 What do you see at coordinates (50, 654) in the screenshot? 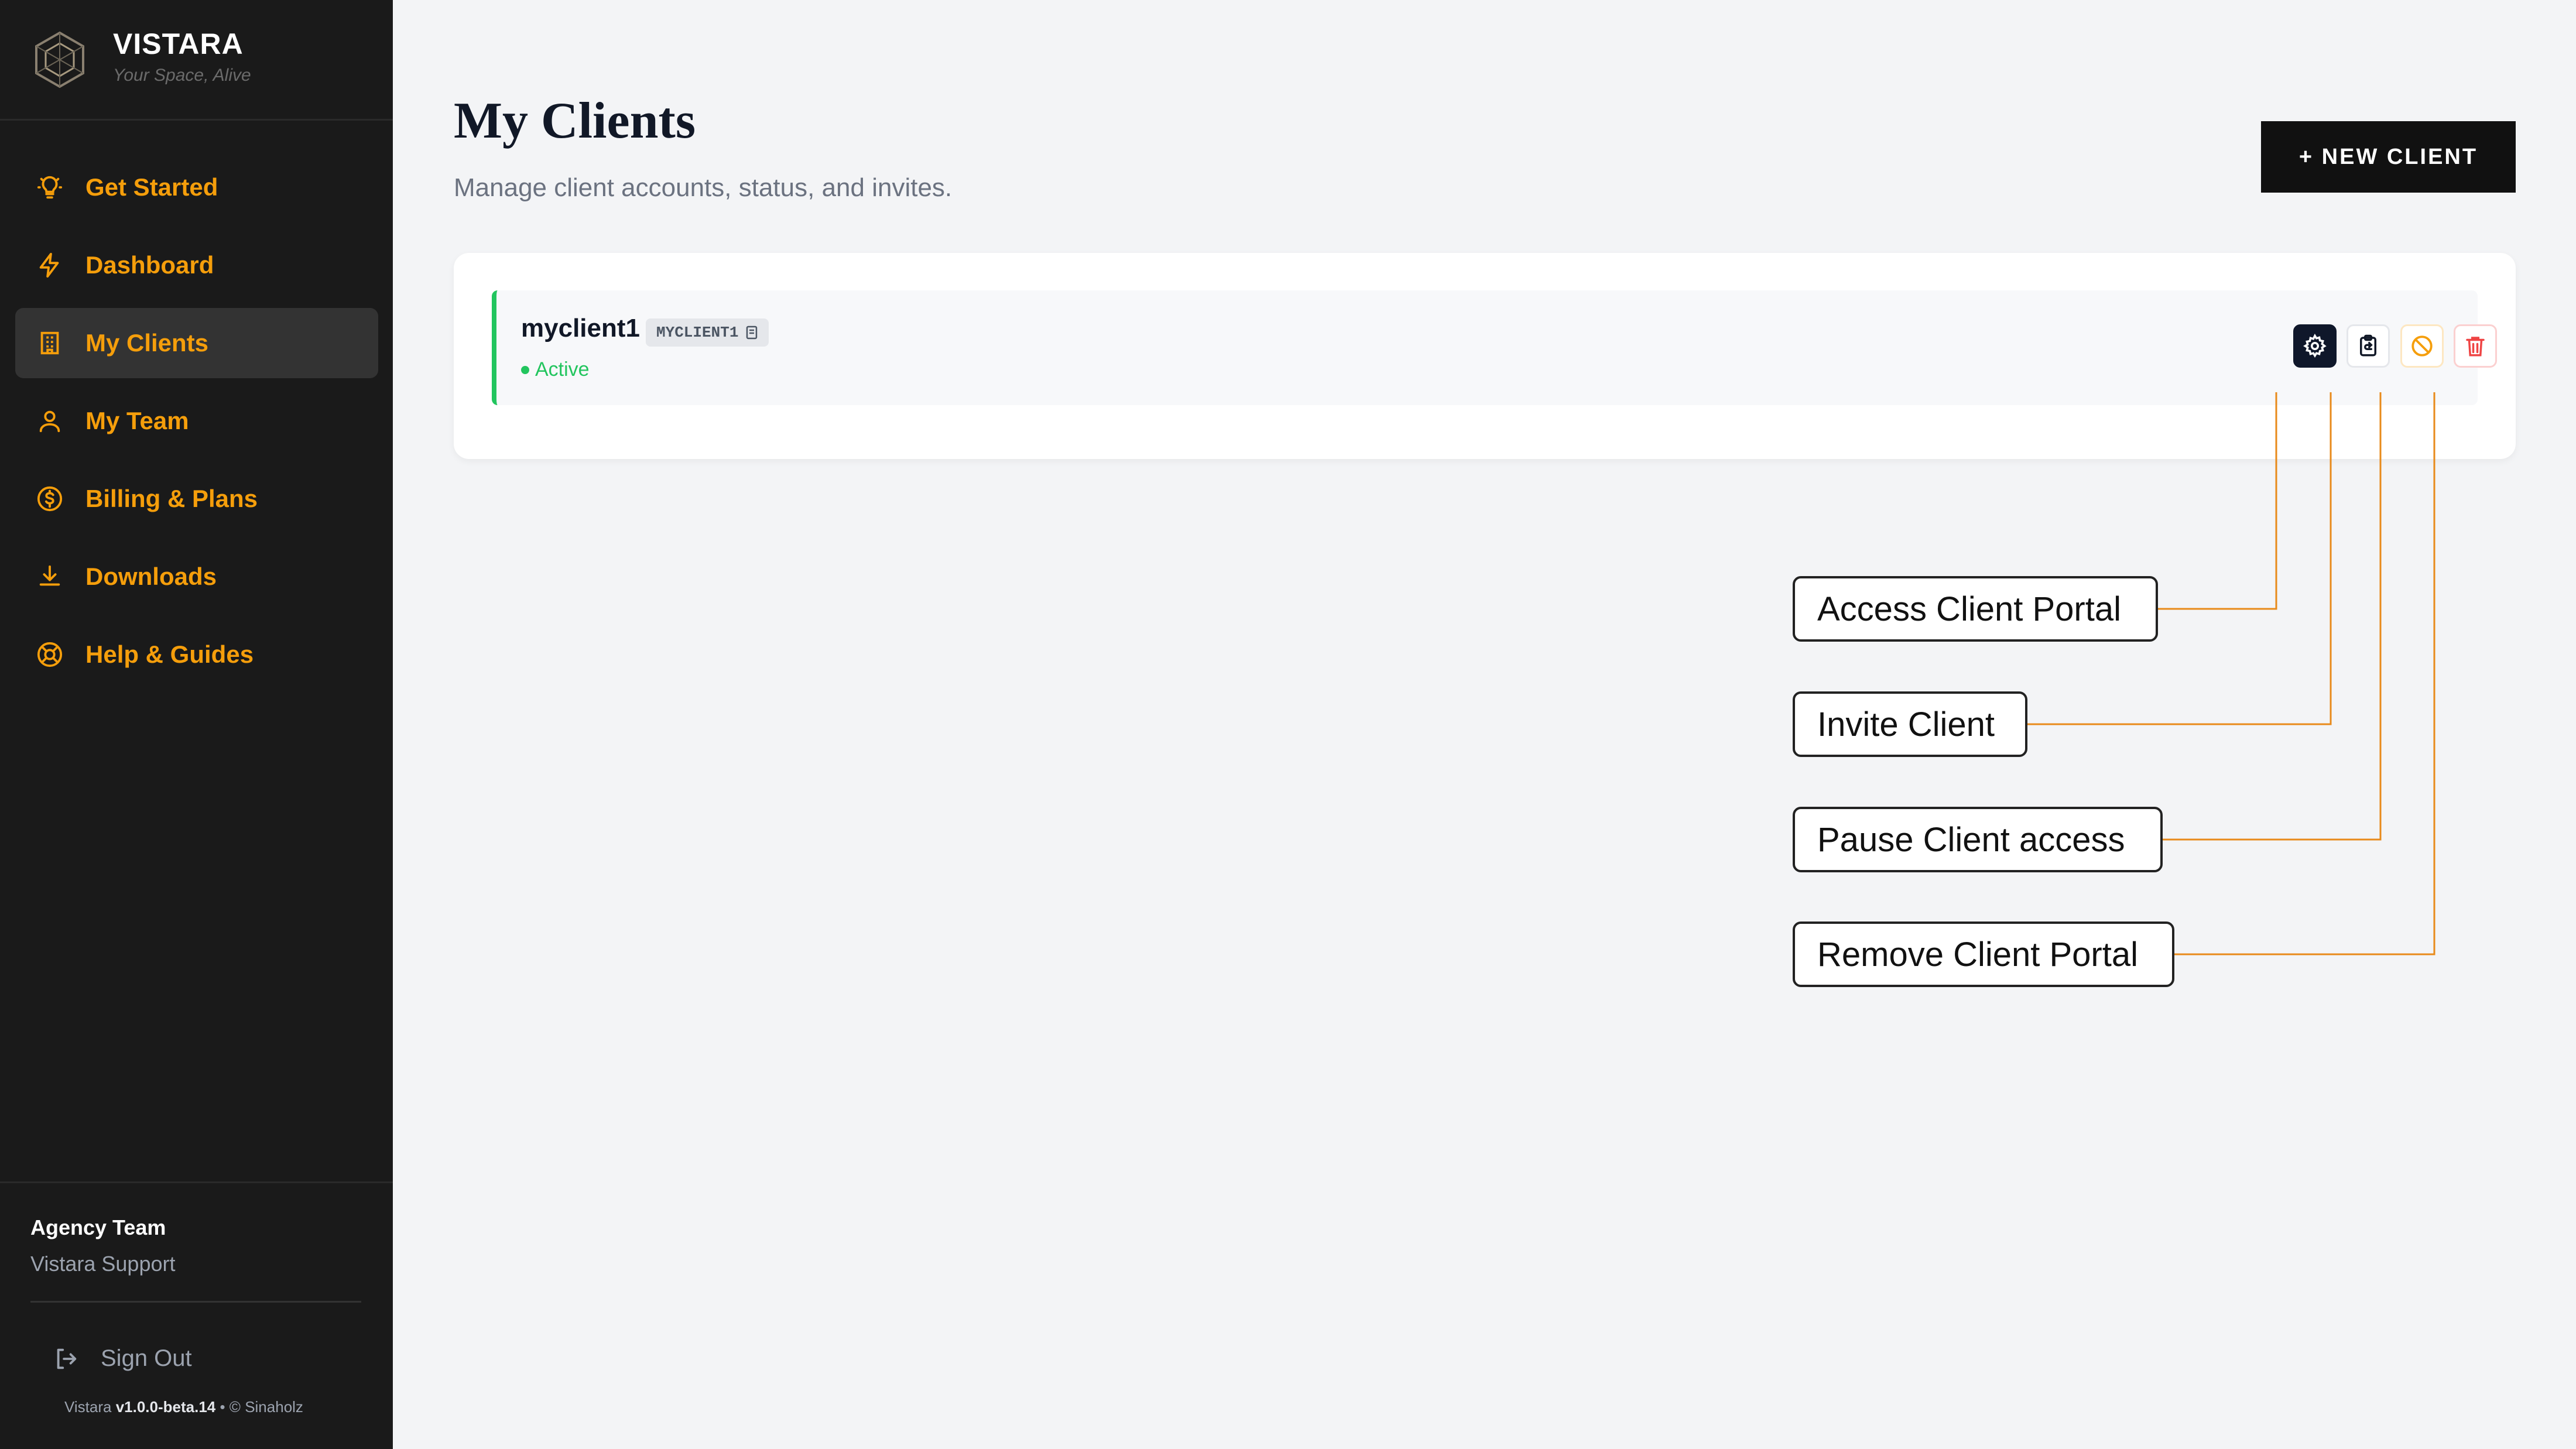
I see `lifebuoy-icon` at bounding box center [50, 654].